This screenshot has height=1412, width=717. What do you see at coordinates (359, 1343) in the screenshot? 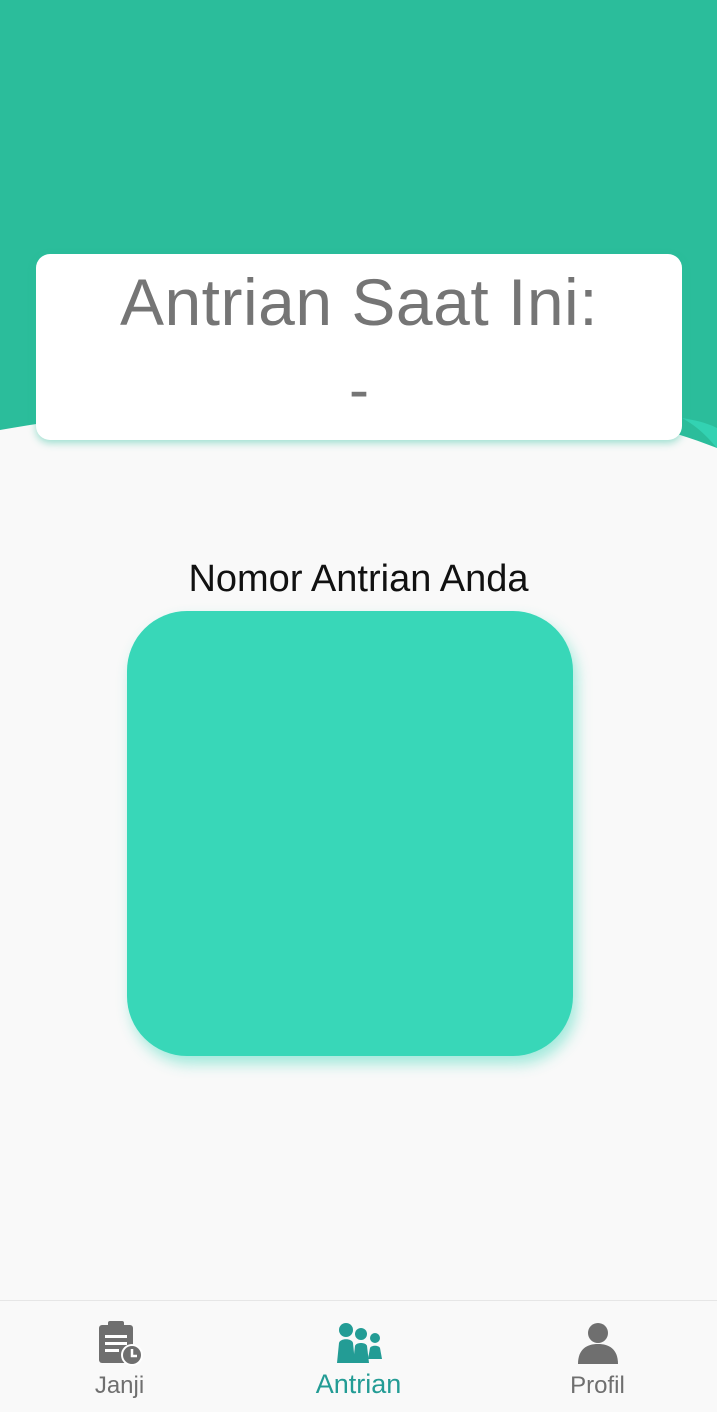
I see `group-icon` at bounding box center [359, 1343].